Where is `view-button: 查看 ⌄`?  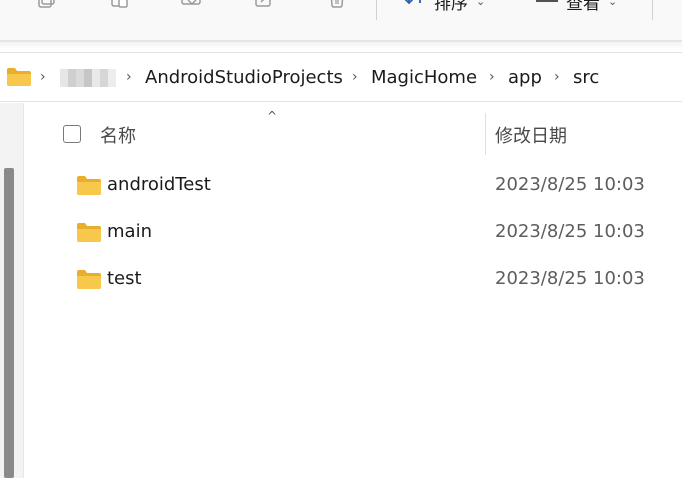 view-button: 查看 ⌄ is located at coordinates (577, 7).